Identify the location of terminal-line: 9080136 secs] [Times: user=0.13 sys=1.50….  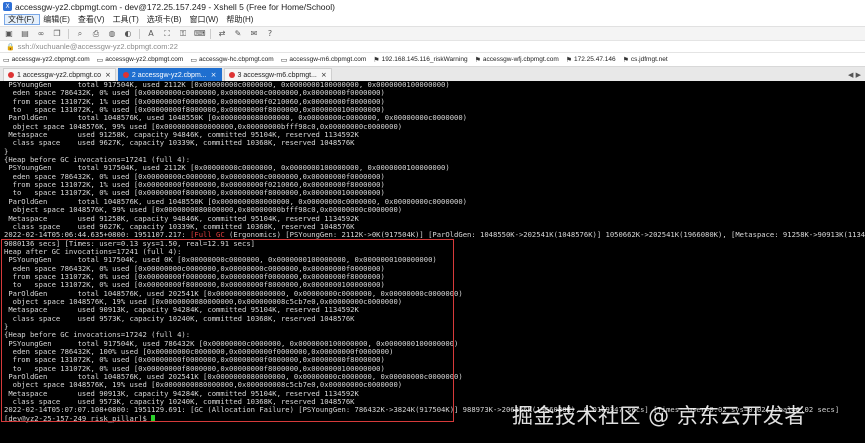
(129, 243).